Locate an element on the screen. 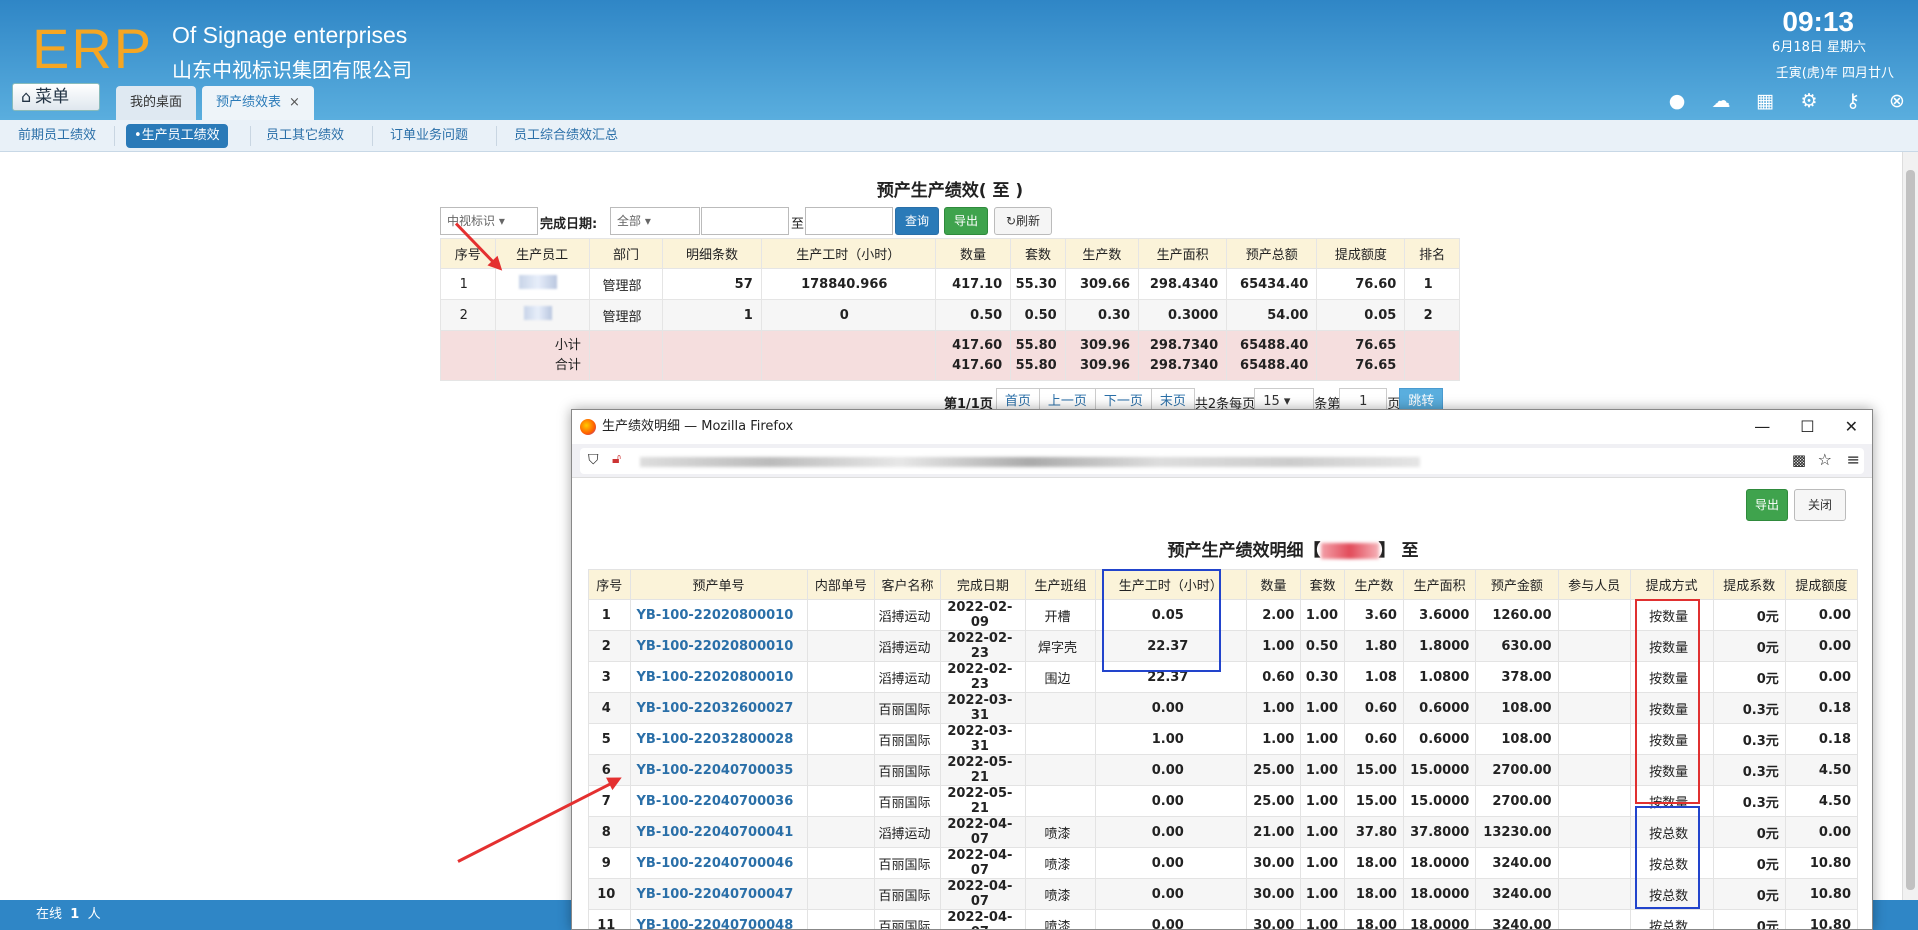 The width and height of the screenshot is (1918, 930). export-button: 导出 is located at coordinates (966, 221).